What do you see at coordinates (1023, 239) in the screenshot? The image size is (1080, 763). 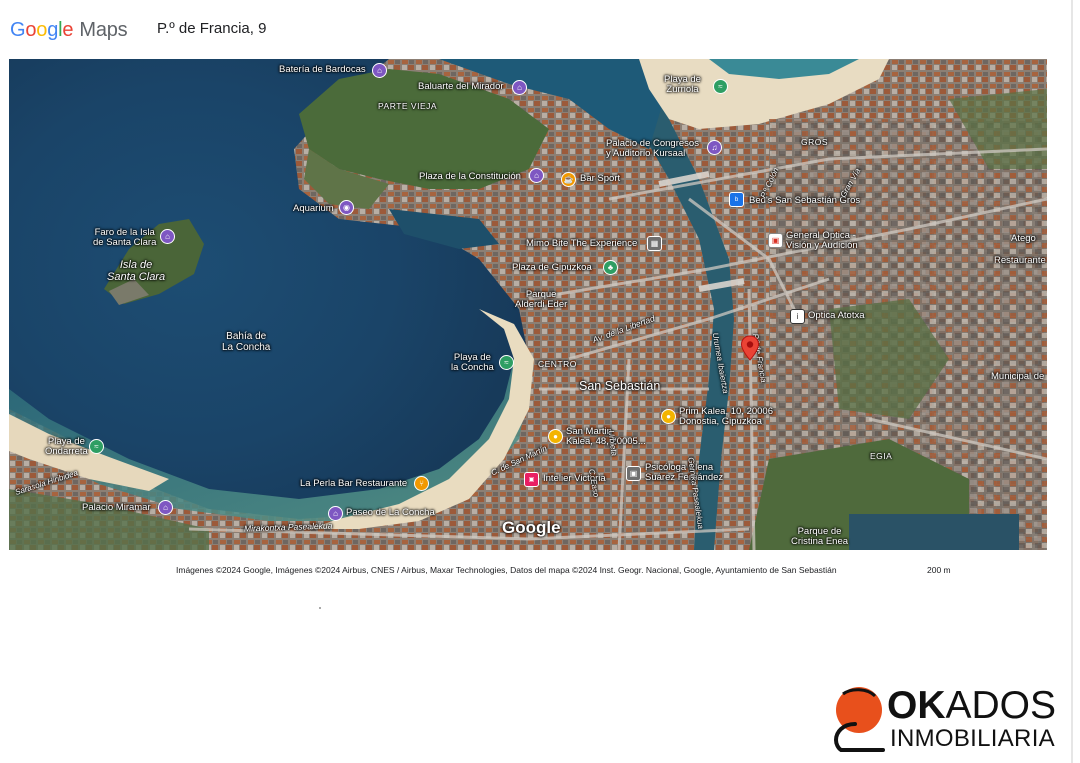 I see `map-label-atego: Atego` at bounding box center [1023, 239].